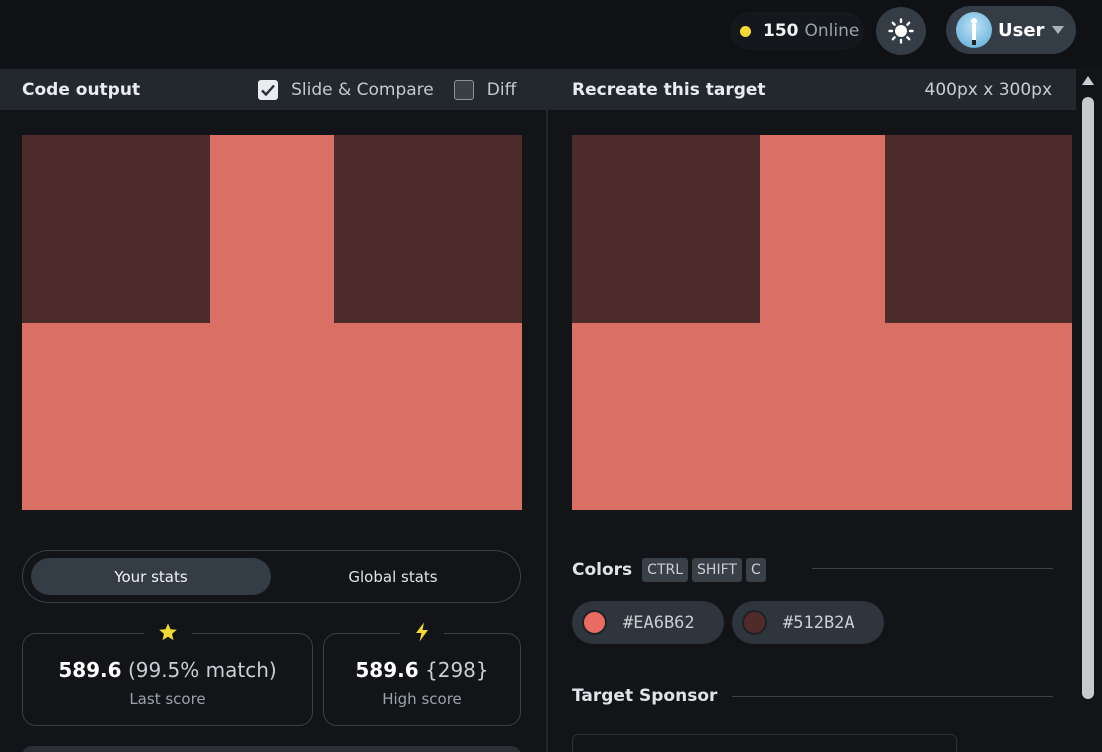 This screenshot has width=1102, height=752. I want to click on theme-toggle-button, so click(901, 31).